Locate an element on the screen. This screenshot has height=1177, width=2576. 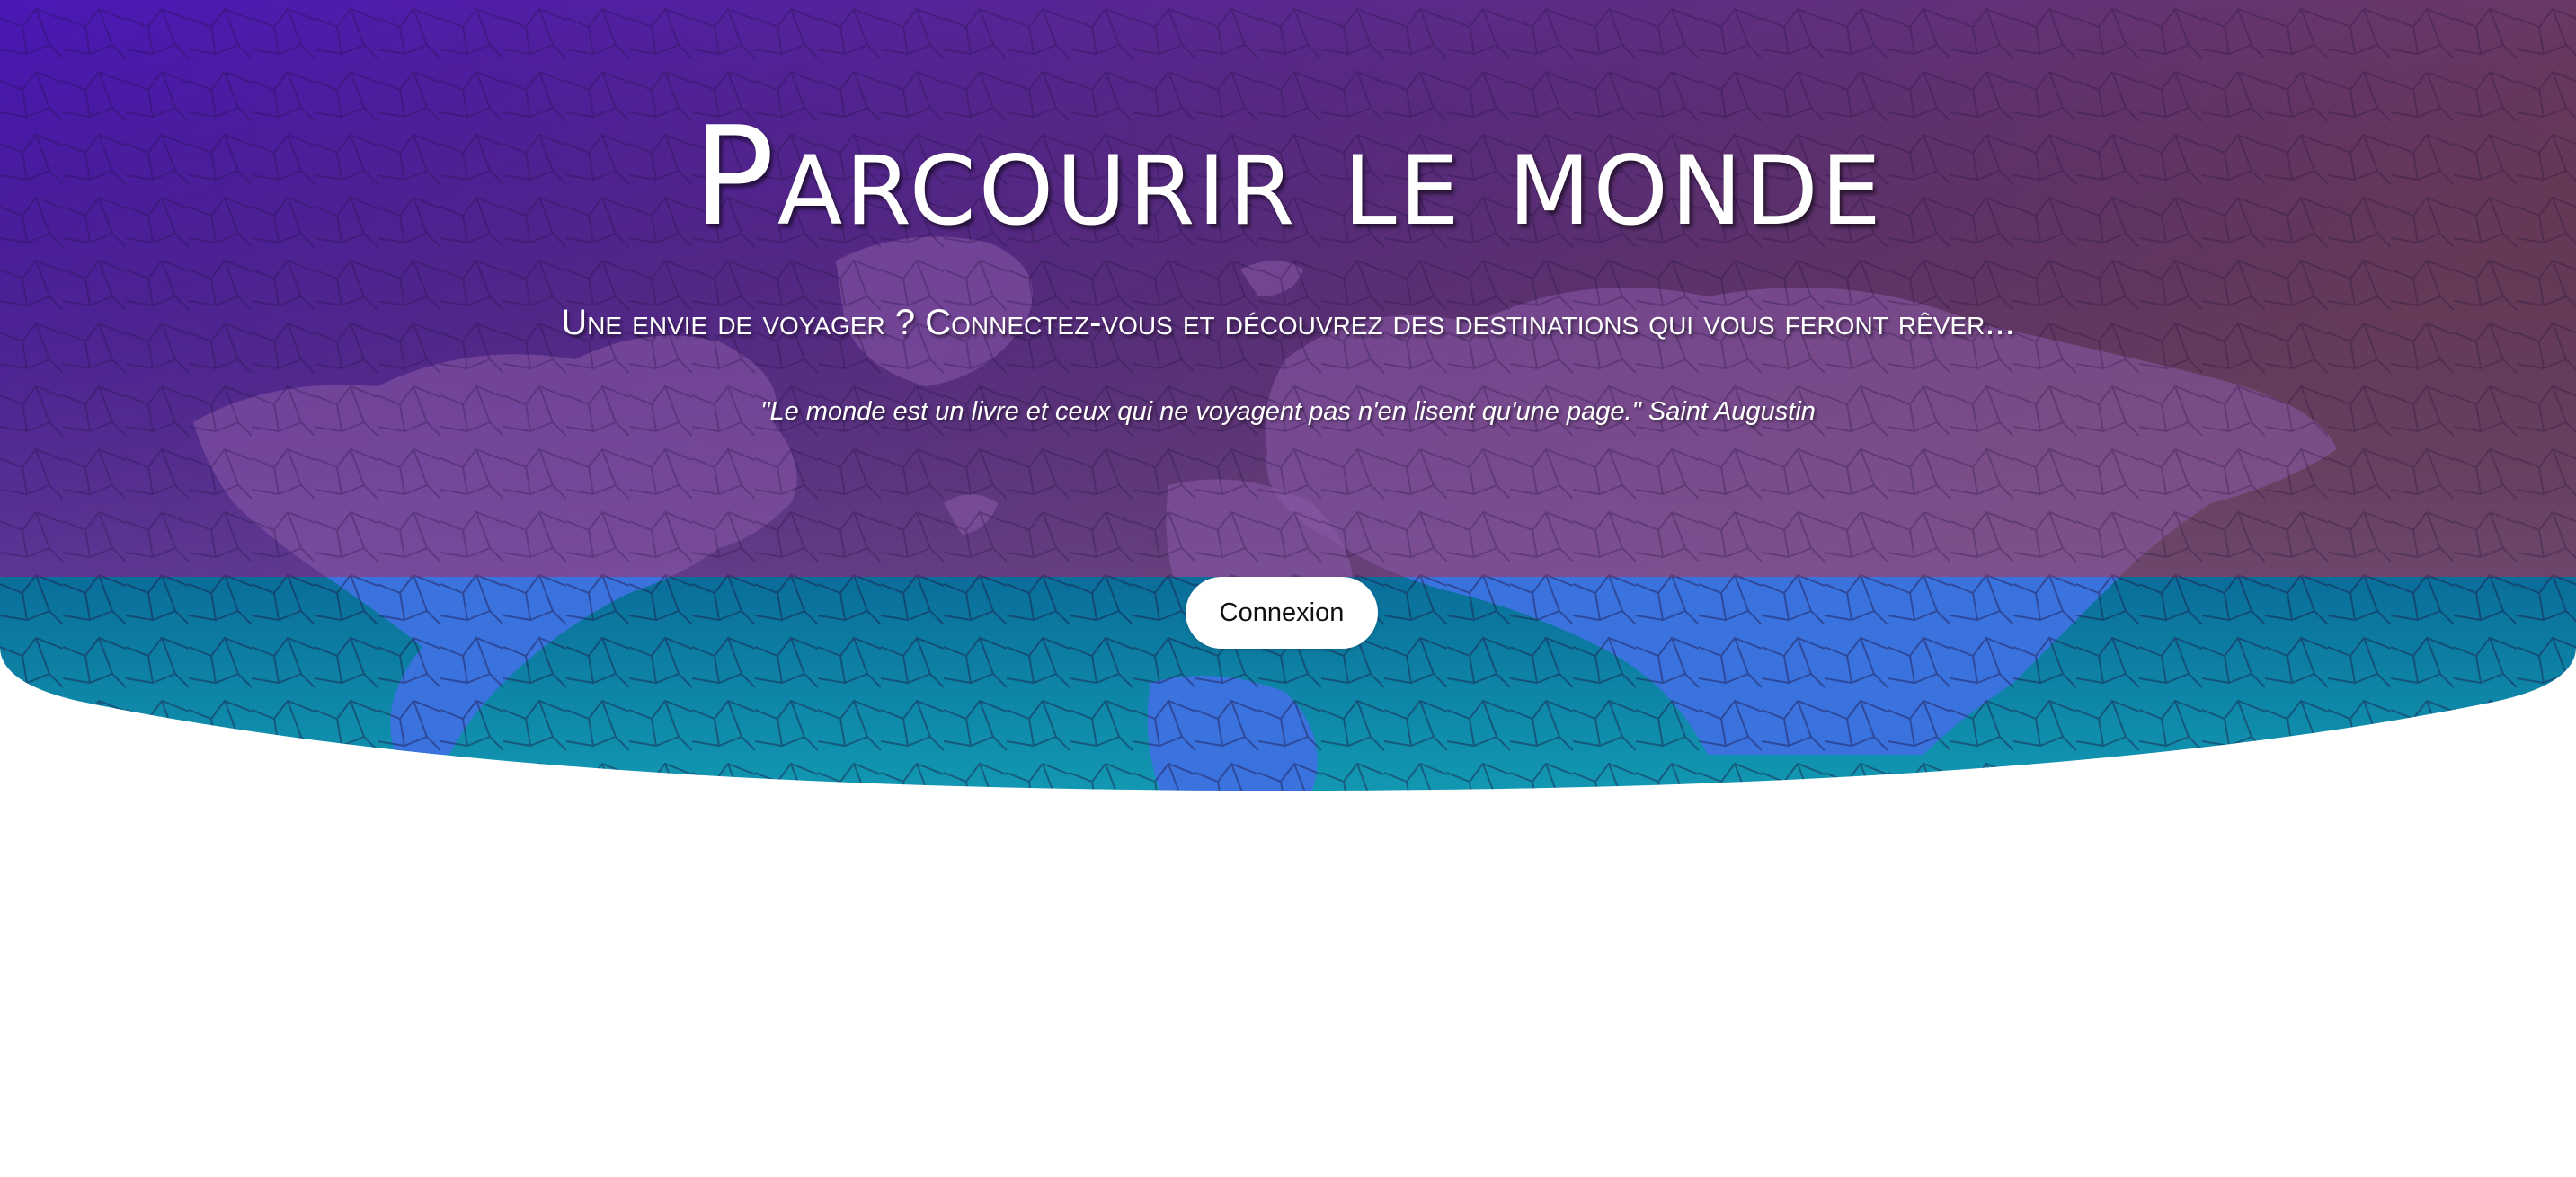
page-title: Parcourir le monde is located at coordinates (1288, 176).